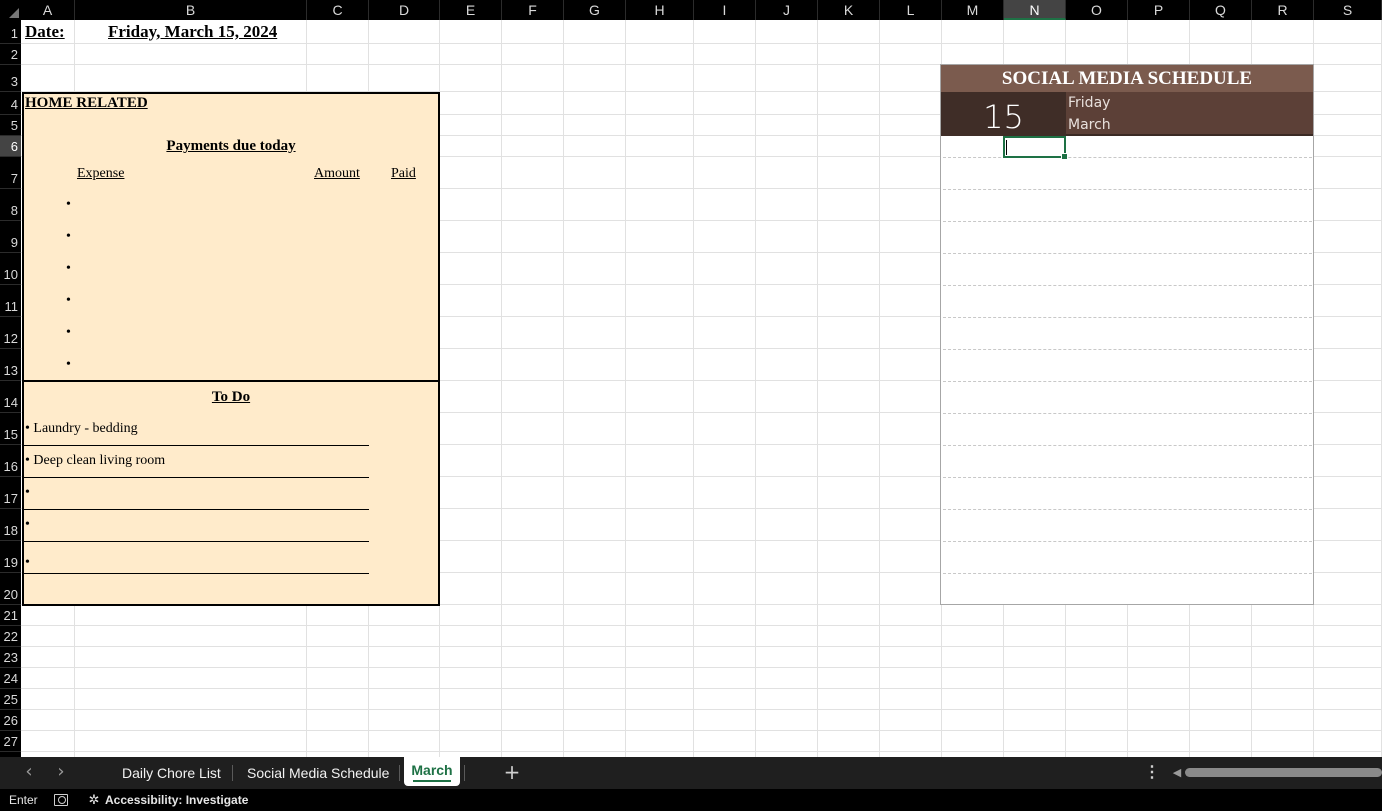 The width and height of the screenshot is (1382, 811). What do you see at coordinates (10, 493) in the screenshot?
I see `row-header-17: 17` at bounding box center [10, 493].